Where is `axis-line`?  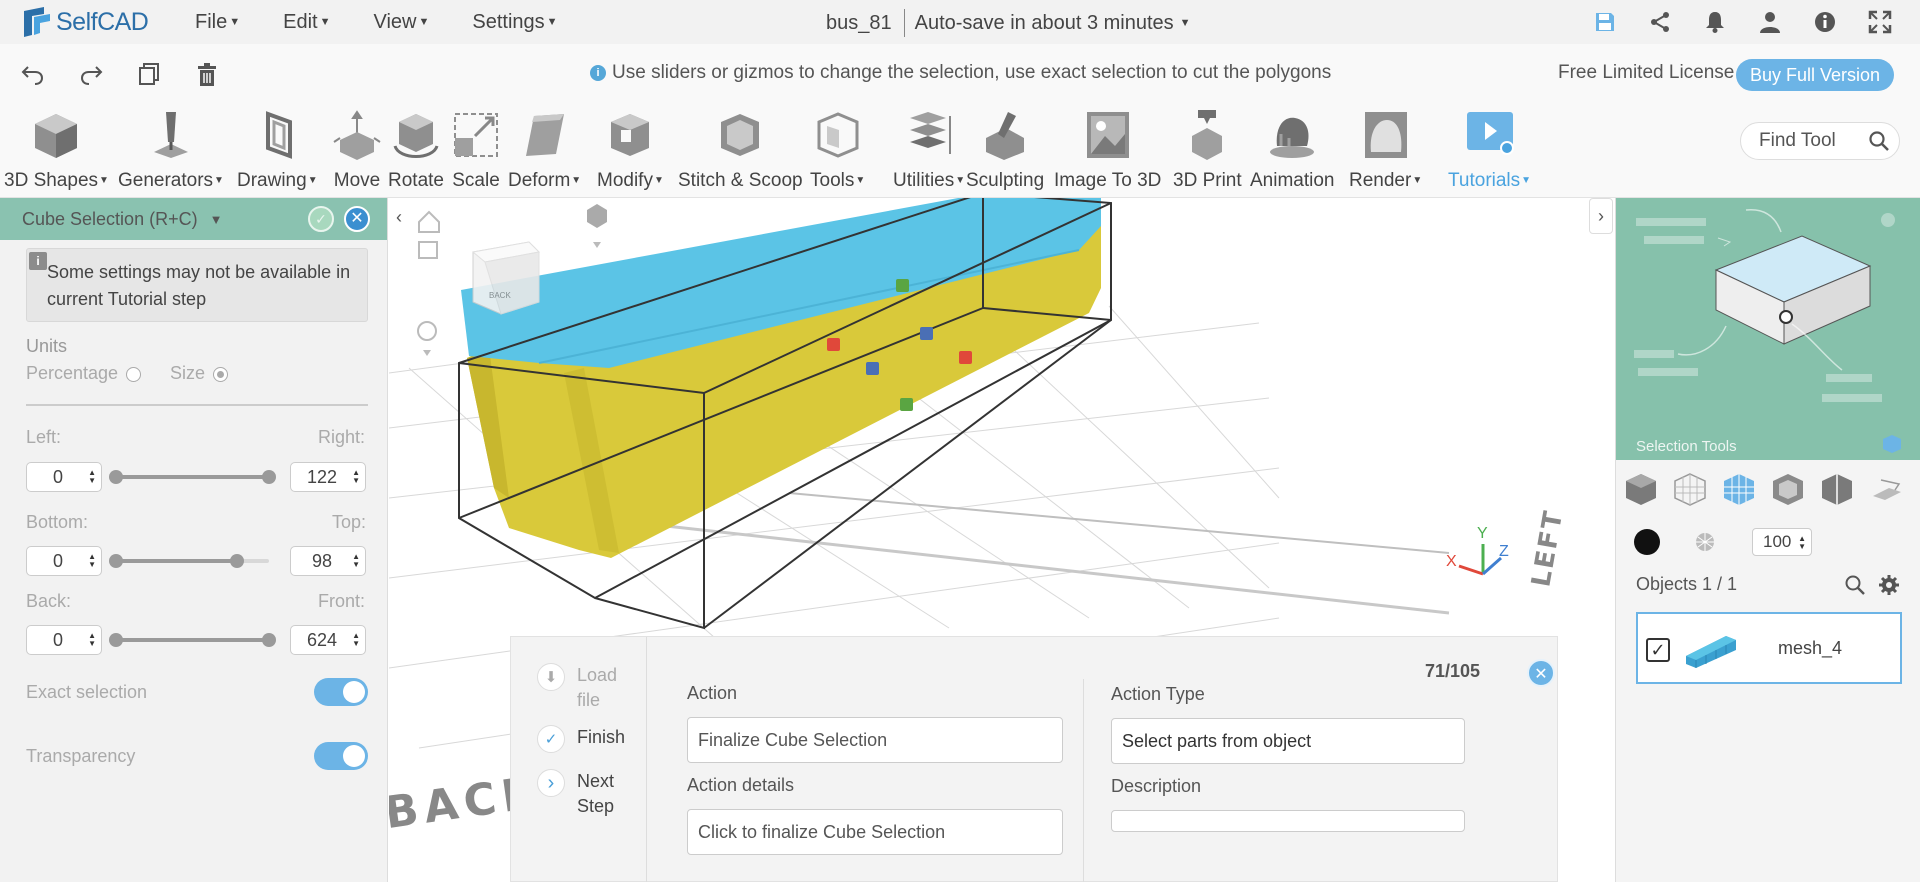
axis-line is located at coordinates (1044, 568).